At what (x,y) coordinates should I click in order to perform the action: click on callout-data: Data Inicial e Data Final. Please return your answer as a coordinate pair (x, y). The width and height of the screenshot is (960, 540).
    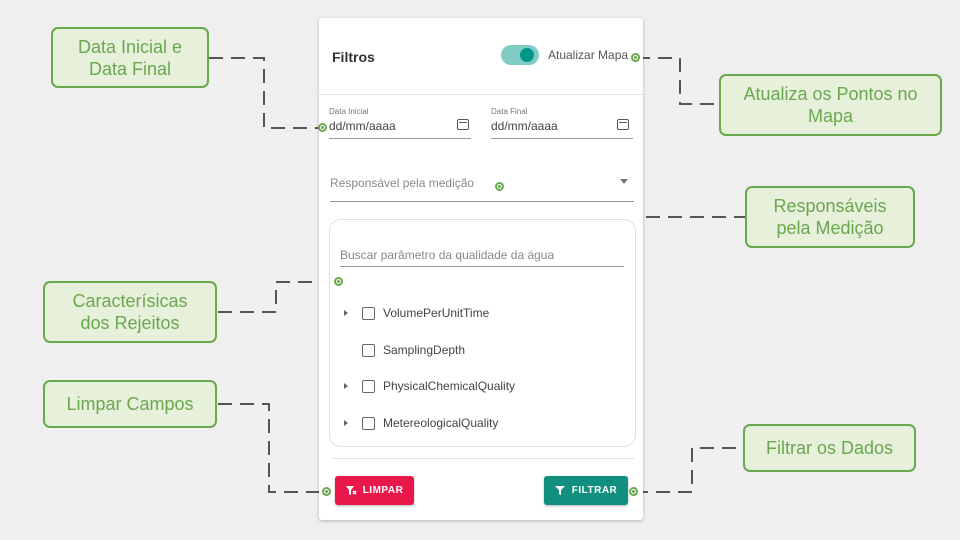
    Looking at the image, I should click on (130, 57).